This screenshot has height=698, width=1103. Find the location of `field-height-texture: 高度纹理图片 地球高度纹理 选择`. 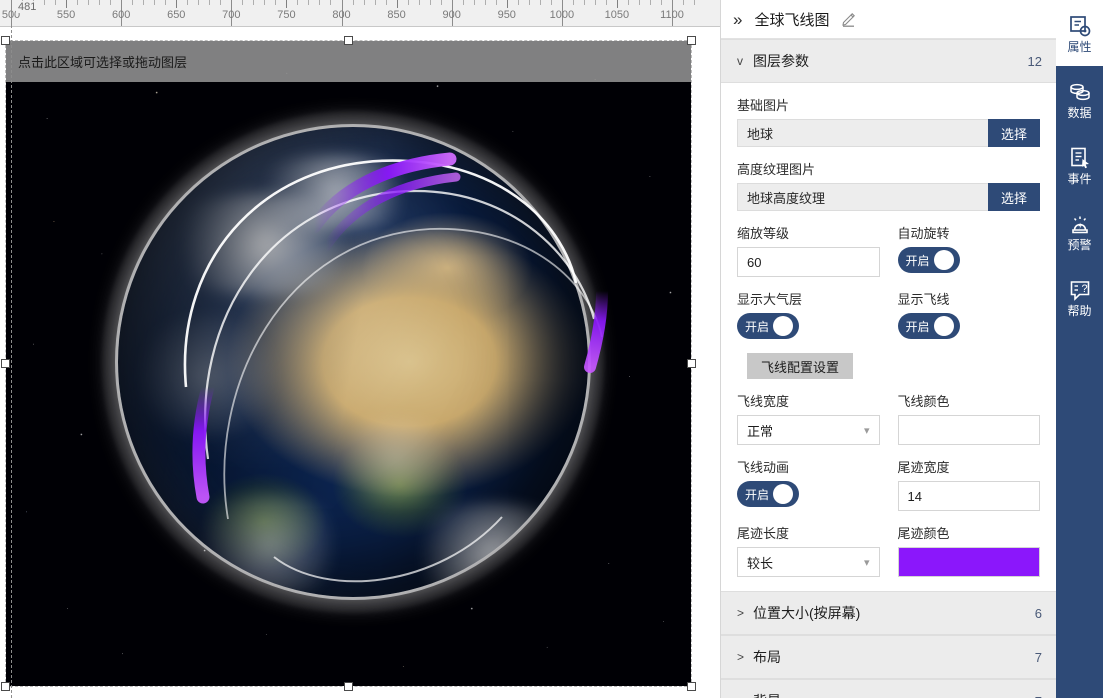

field-height-texture: 高度纹理图片 地球高度纹理 选择 is located at coordinates (888, 185).